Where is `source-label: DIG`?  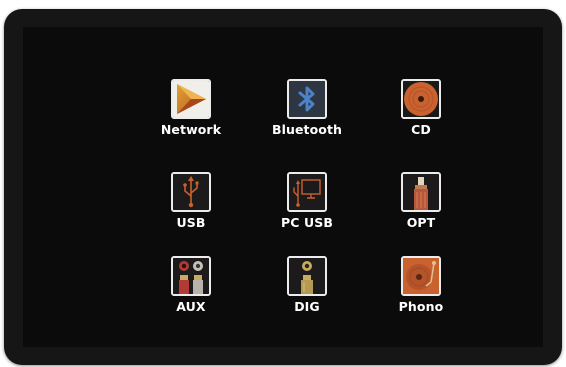 source-label: DIG is located at coordinates (307, 306).